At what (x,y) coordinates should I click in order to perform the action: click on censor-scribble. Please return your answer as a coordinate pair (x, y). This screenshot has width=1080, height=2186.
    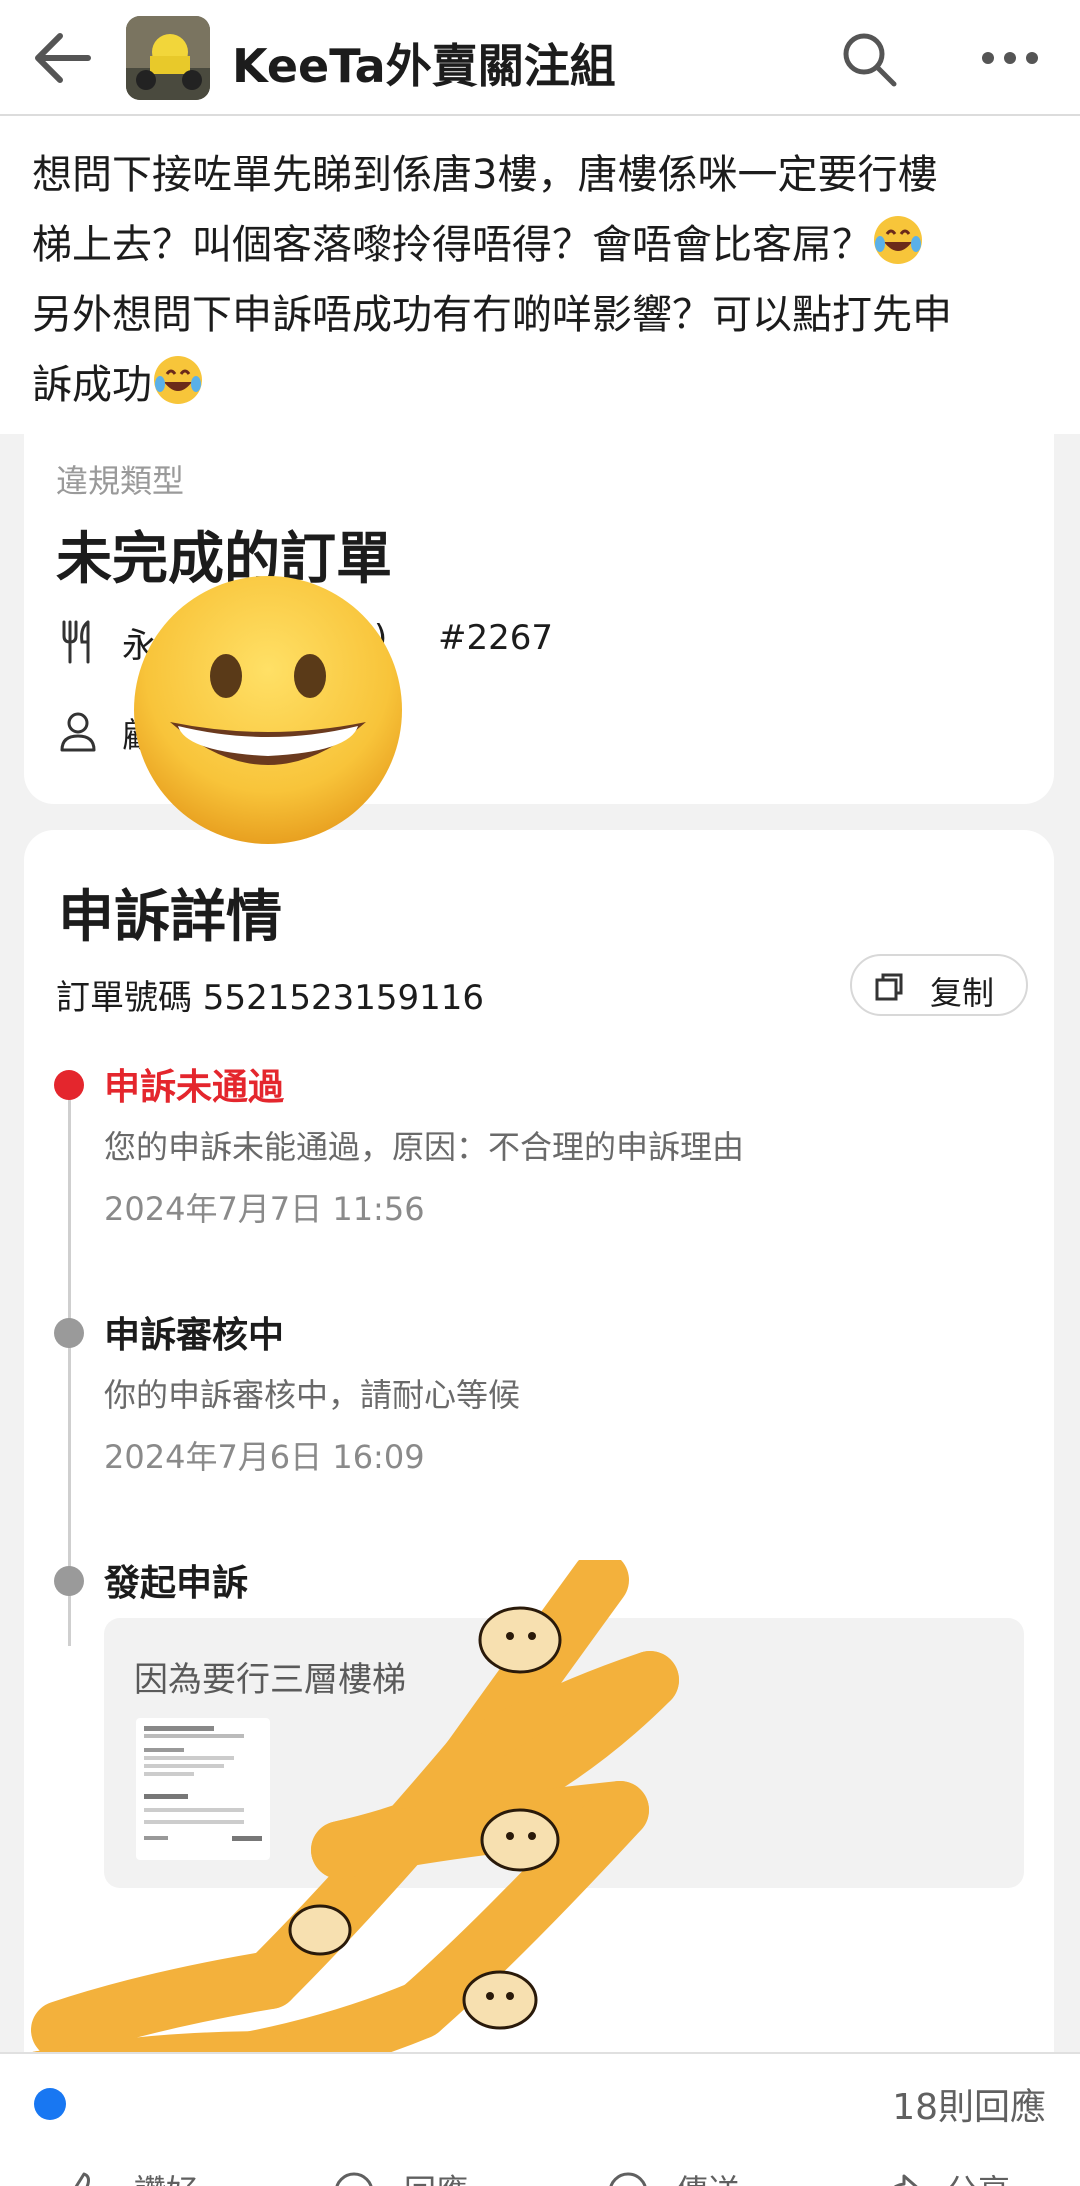
    Looking at the image, I should click on (355, 1806).